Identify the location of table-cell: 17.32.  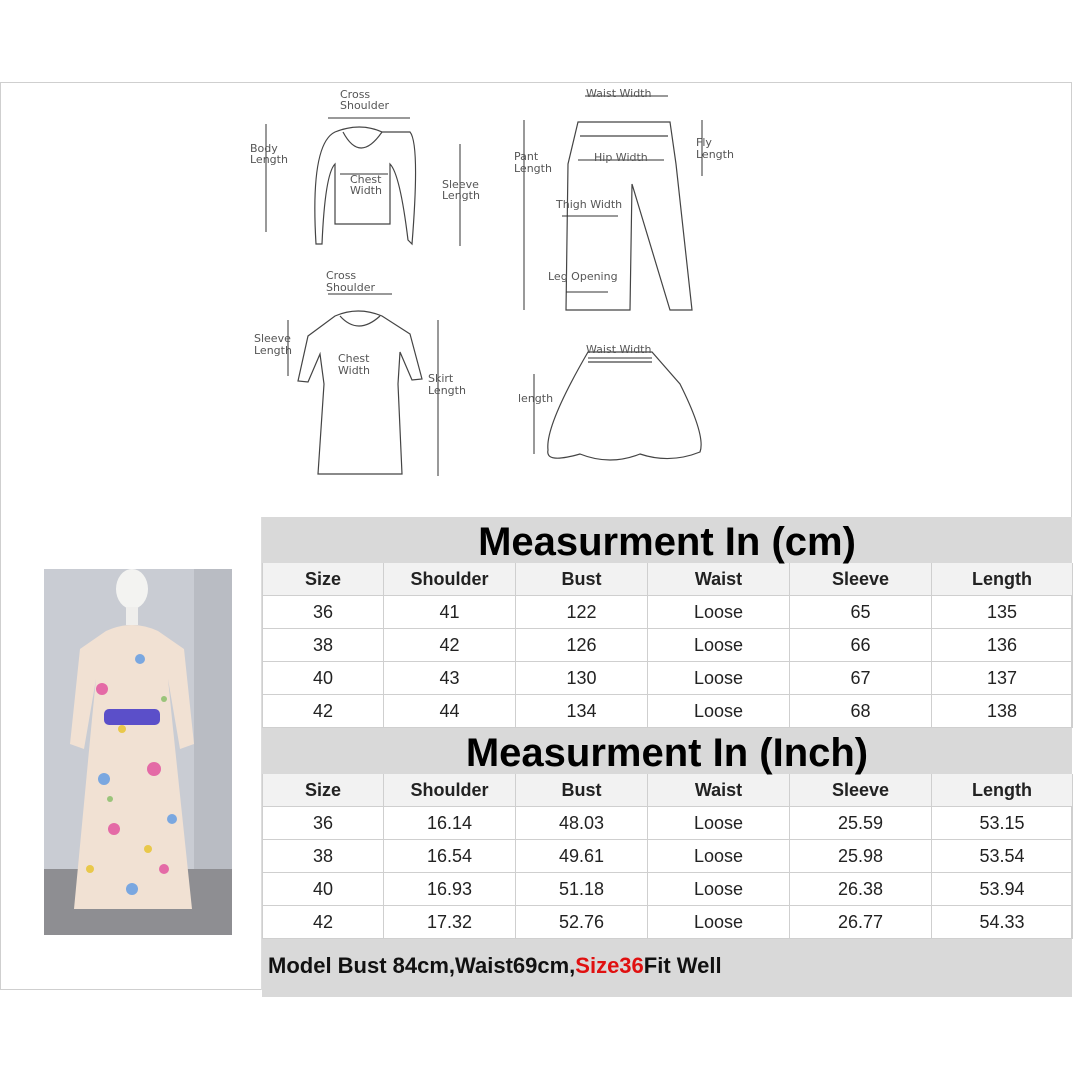
(449, 922).